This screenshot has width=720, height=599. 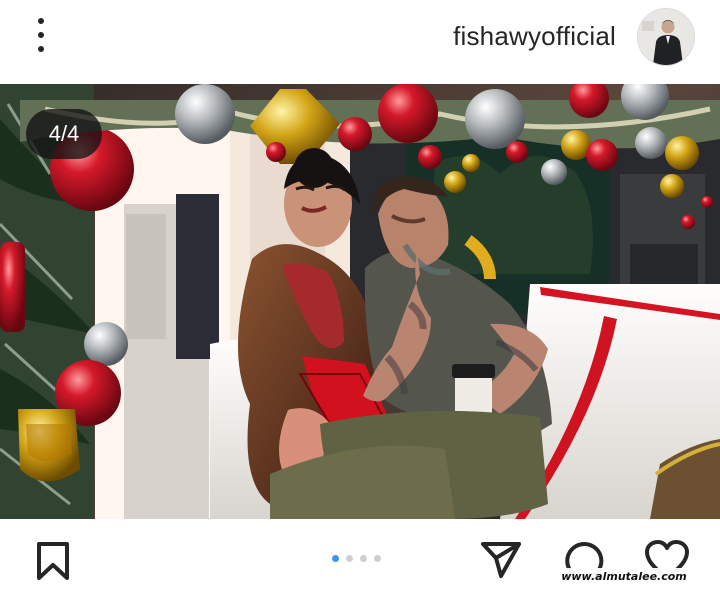 I want to click on image-counter: 4/4, so click(x=64, y=134).